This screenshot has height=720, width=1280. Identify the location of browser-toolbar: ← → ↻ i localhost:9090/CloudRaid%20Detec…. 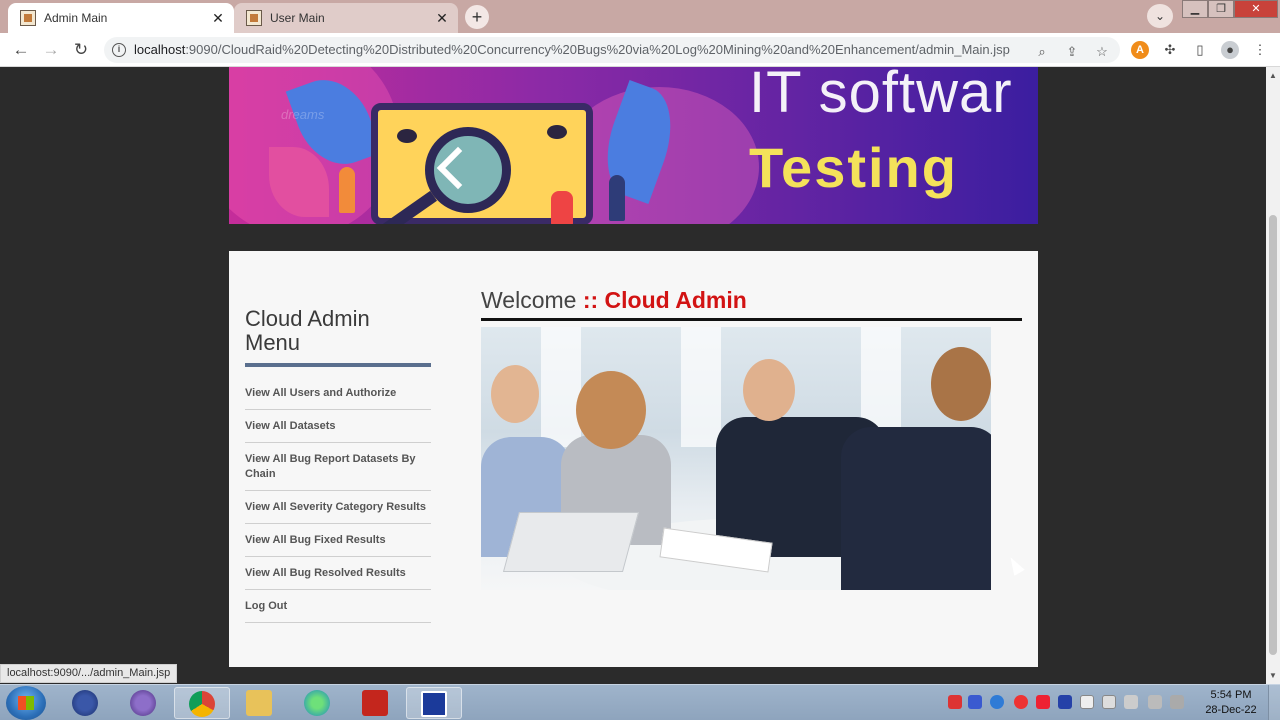
(640, 50).